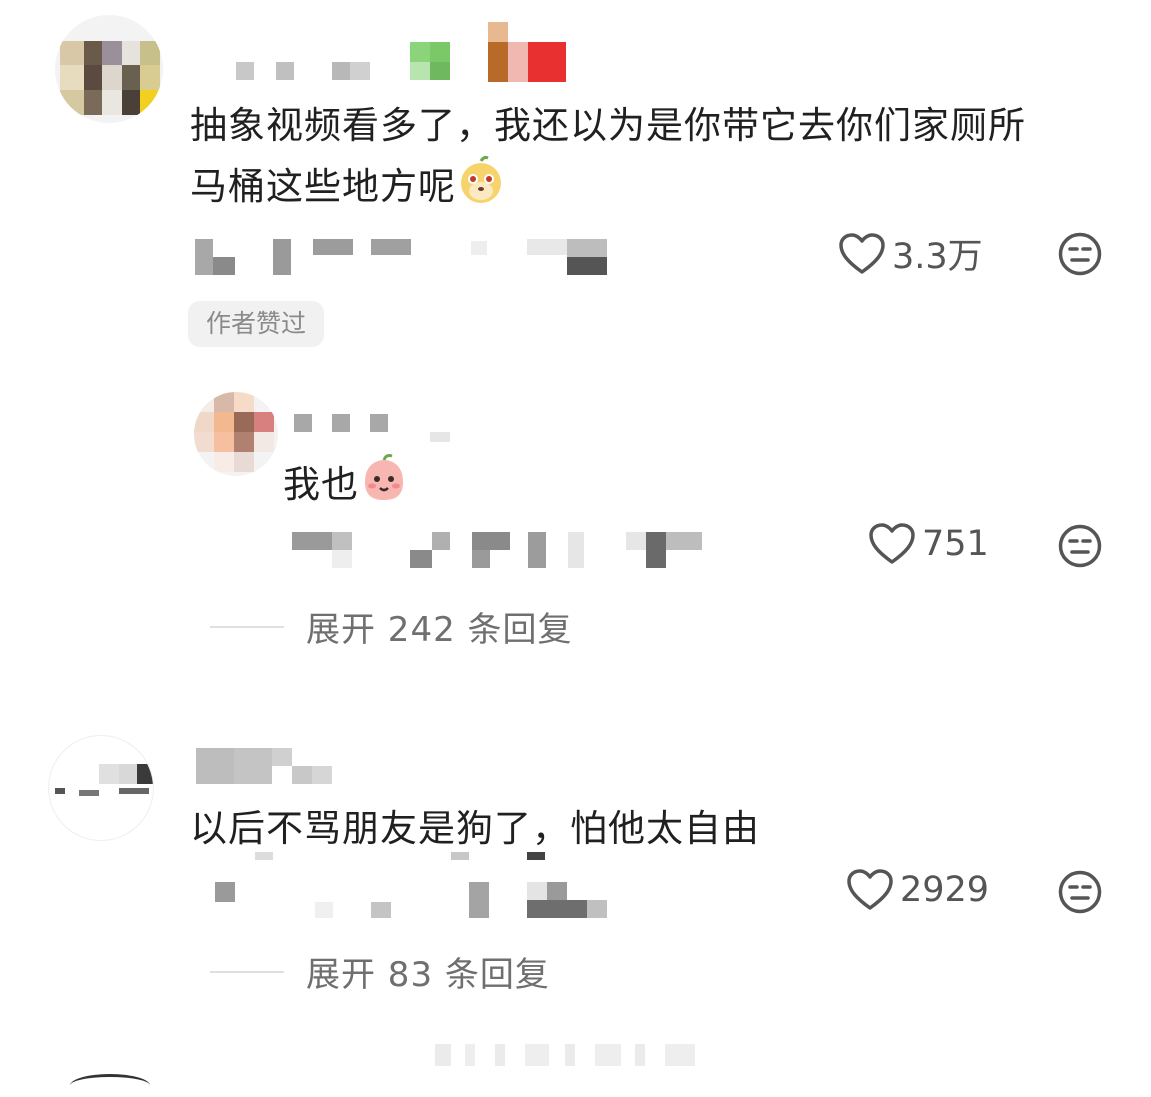 The image size is (1151, 1097). Describe the element at coordinates (384, 486) in the screenshot. I see `pink-blob-emoji` at that location.